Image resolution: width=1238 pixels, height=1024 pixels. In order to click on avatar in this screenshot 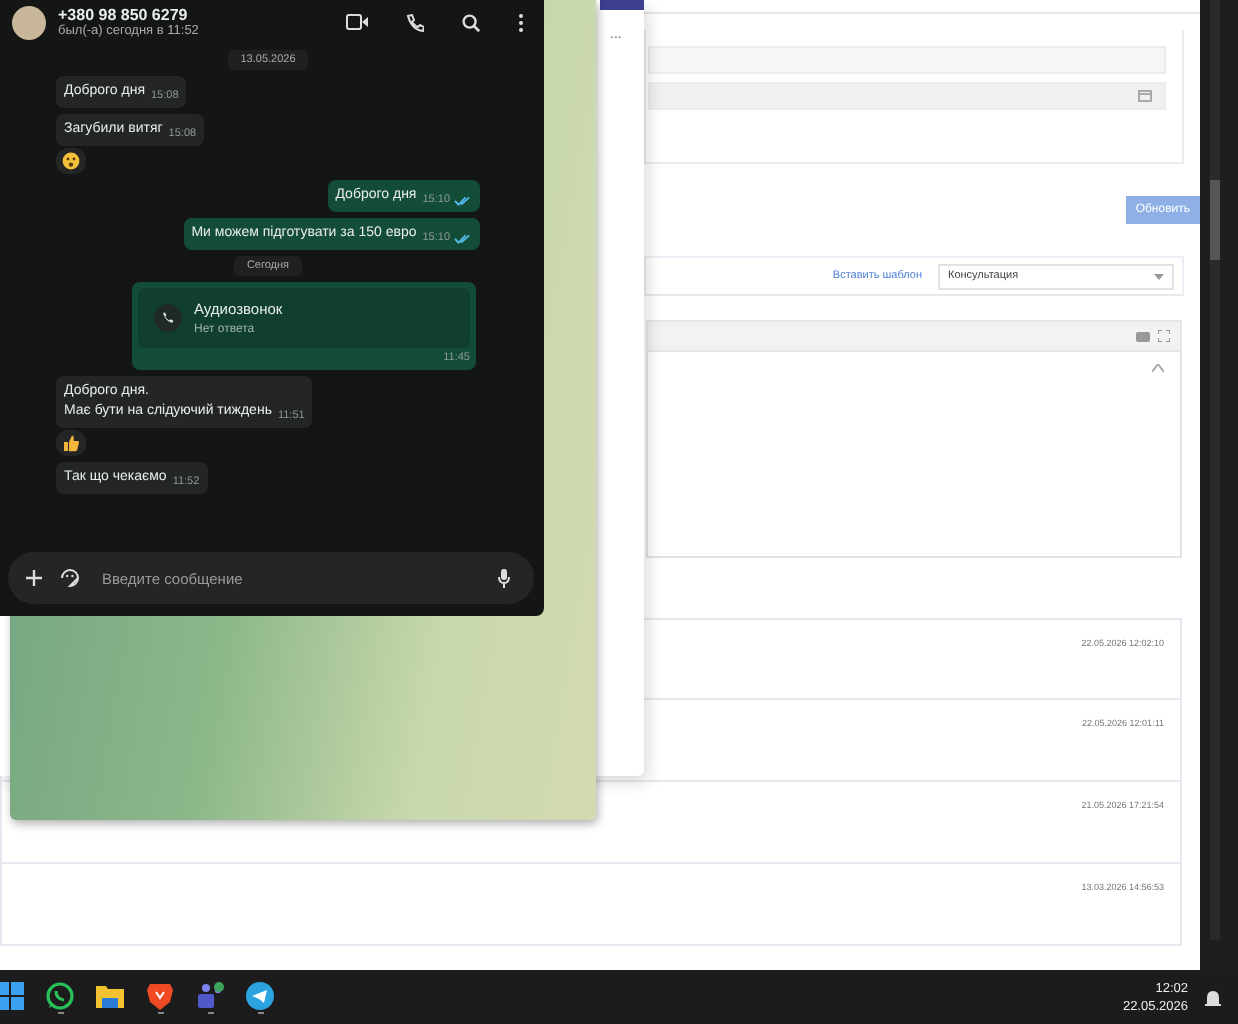, I will do `click(29, 22)`.